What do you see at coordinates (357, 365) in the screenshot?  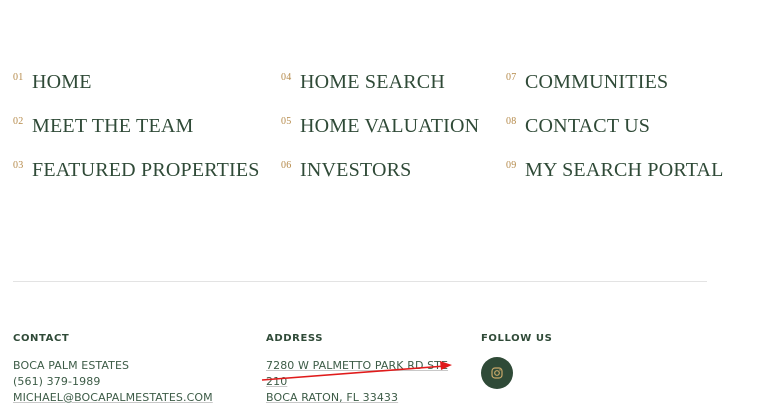 I see `address-line-1: 7280 W PALMETTO PARK RD STE` at bounding box center [357, 365].